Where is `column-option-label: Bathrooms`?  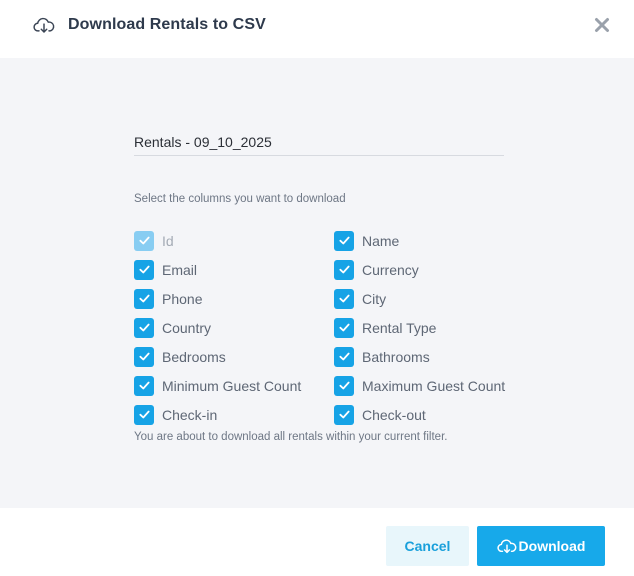
column-option-label: Bathrooms is located at coordinates (396, 356).